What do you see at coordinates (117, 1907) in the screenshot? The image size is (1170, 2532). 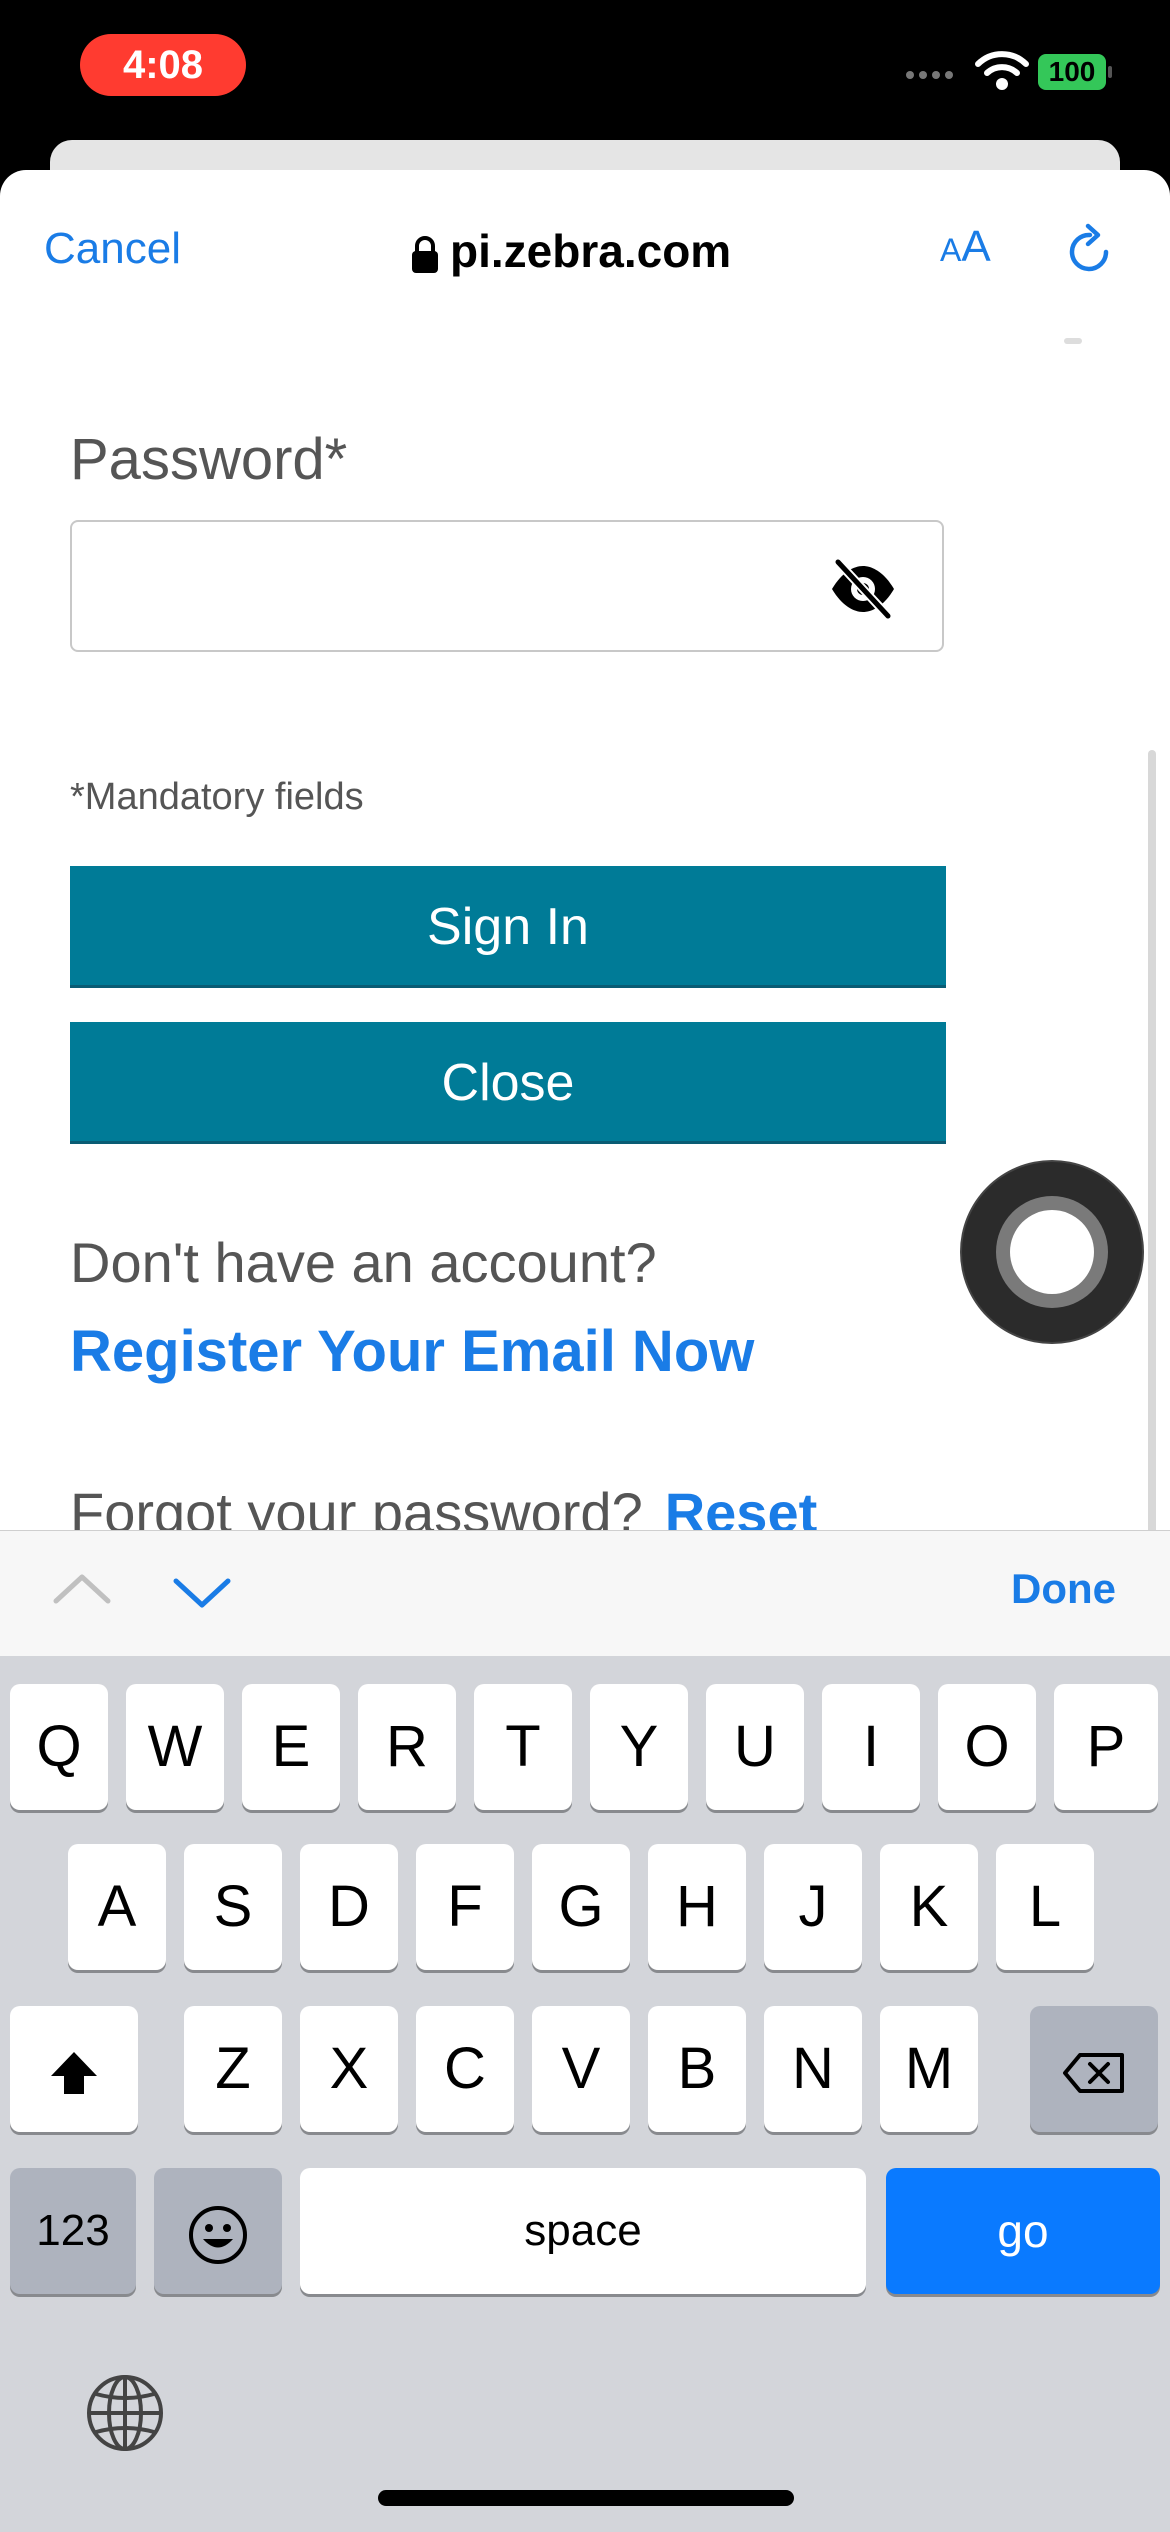 I see `key-a: A` at bounding box center [117, 1907].